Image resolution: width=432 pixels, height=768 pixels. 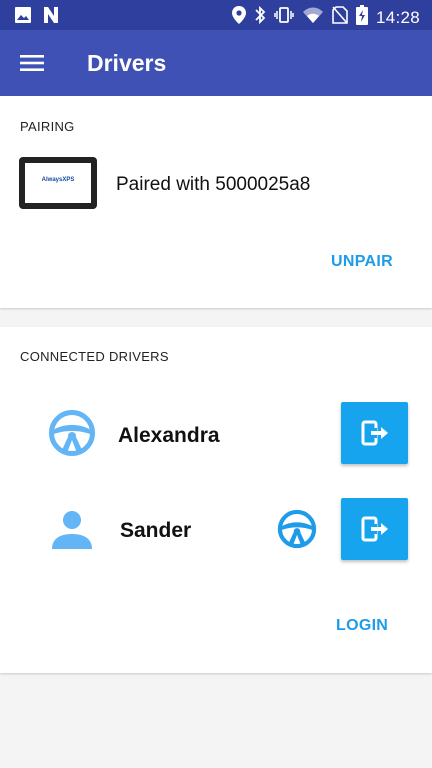 I want to click on unpair-button: UNPAIR, so click(x=362, y=262).